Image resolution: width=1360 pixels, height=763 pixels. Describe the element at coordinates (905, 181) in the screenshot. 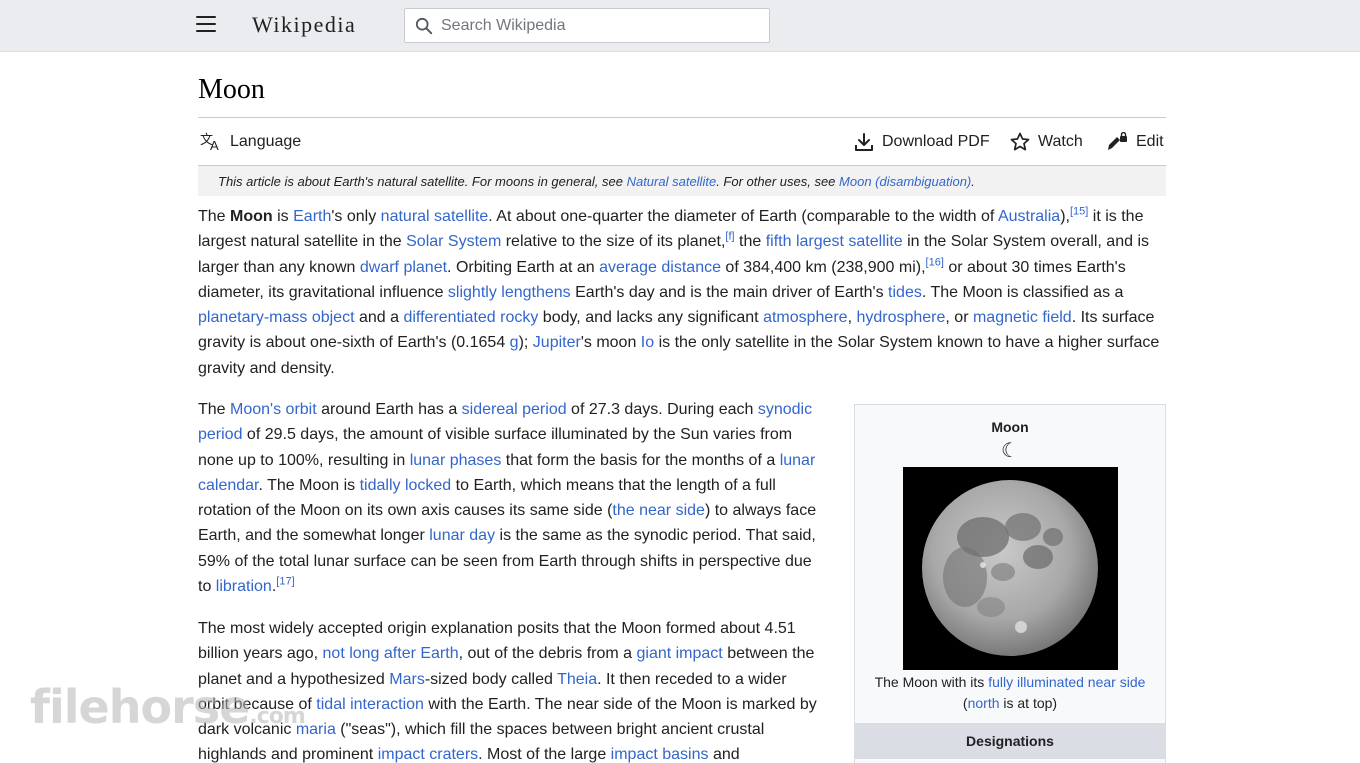

I see `moon-disambiguation-link: Moon (disambiguation)` at that location.